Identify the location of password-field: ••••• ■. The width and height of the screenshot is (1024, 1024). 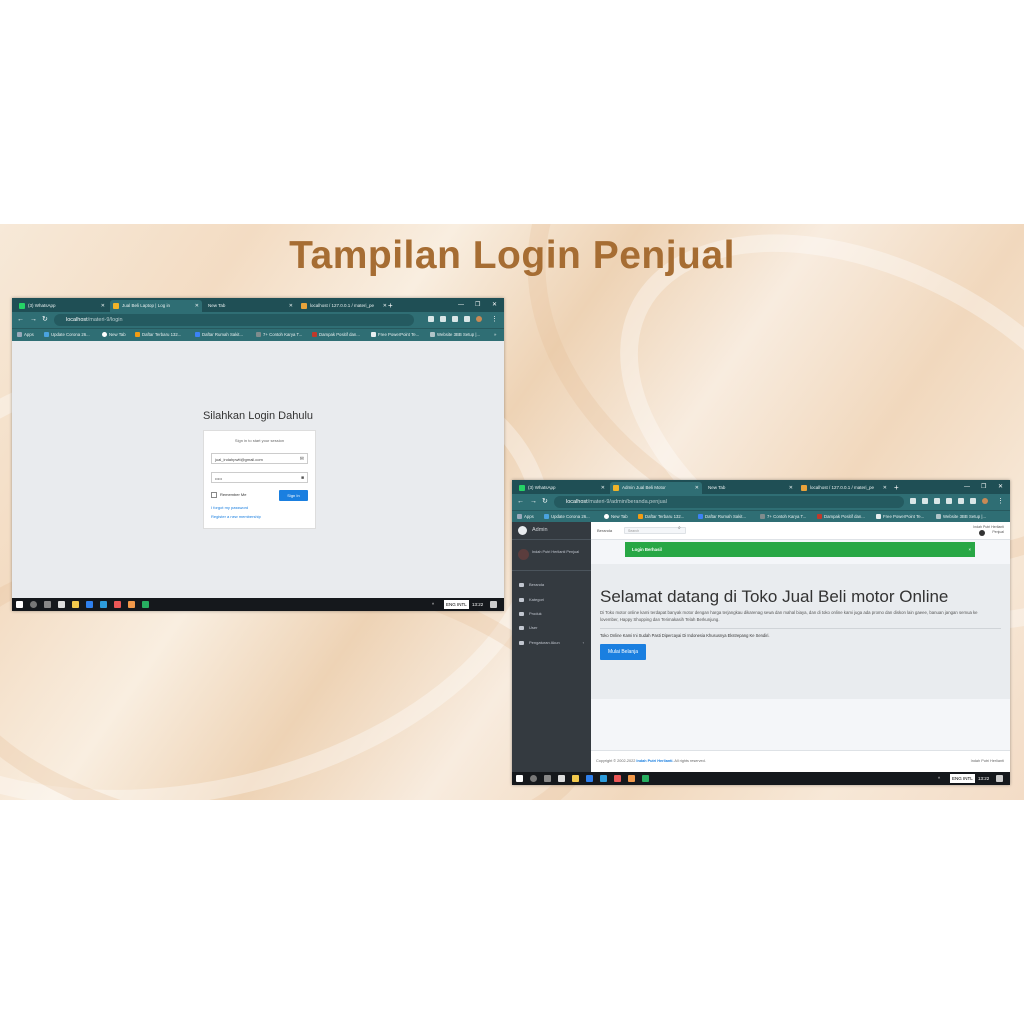
(259, 477).